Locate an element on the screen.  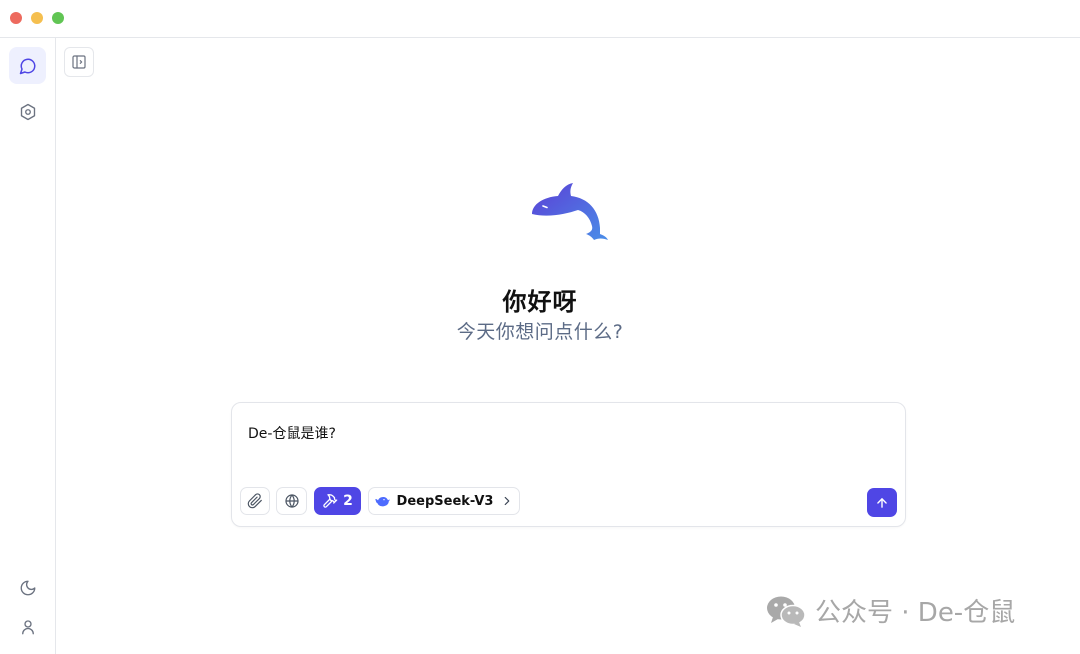
theme-toggle-button is located at coordinates (27, 587).